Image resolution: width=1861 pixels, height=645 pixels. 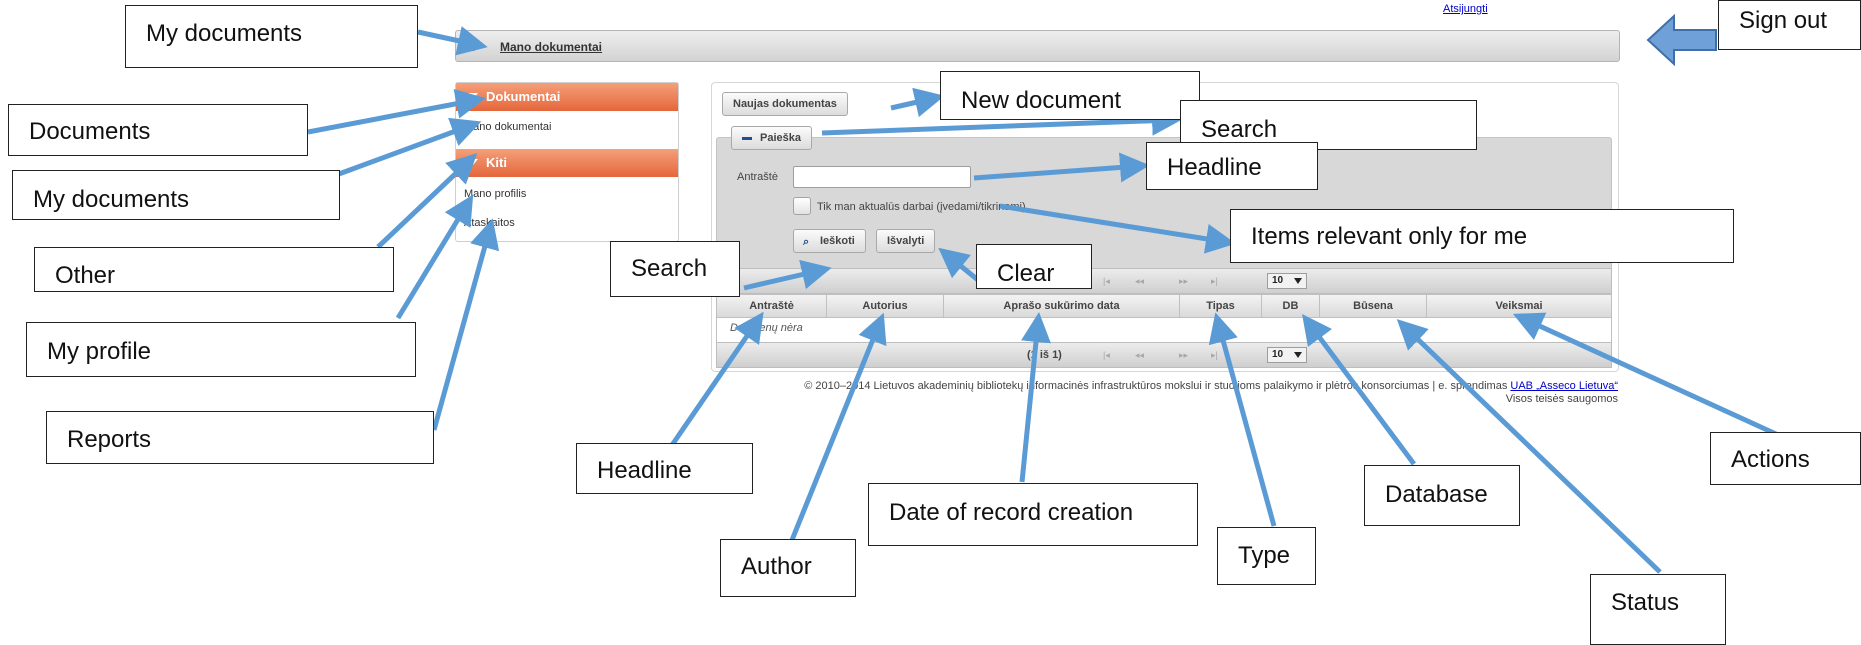 I want to click on column-header-author: Autorius, so click(x=885, y=306).